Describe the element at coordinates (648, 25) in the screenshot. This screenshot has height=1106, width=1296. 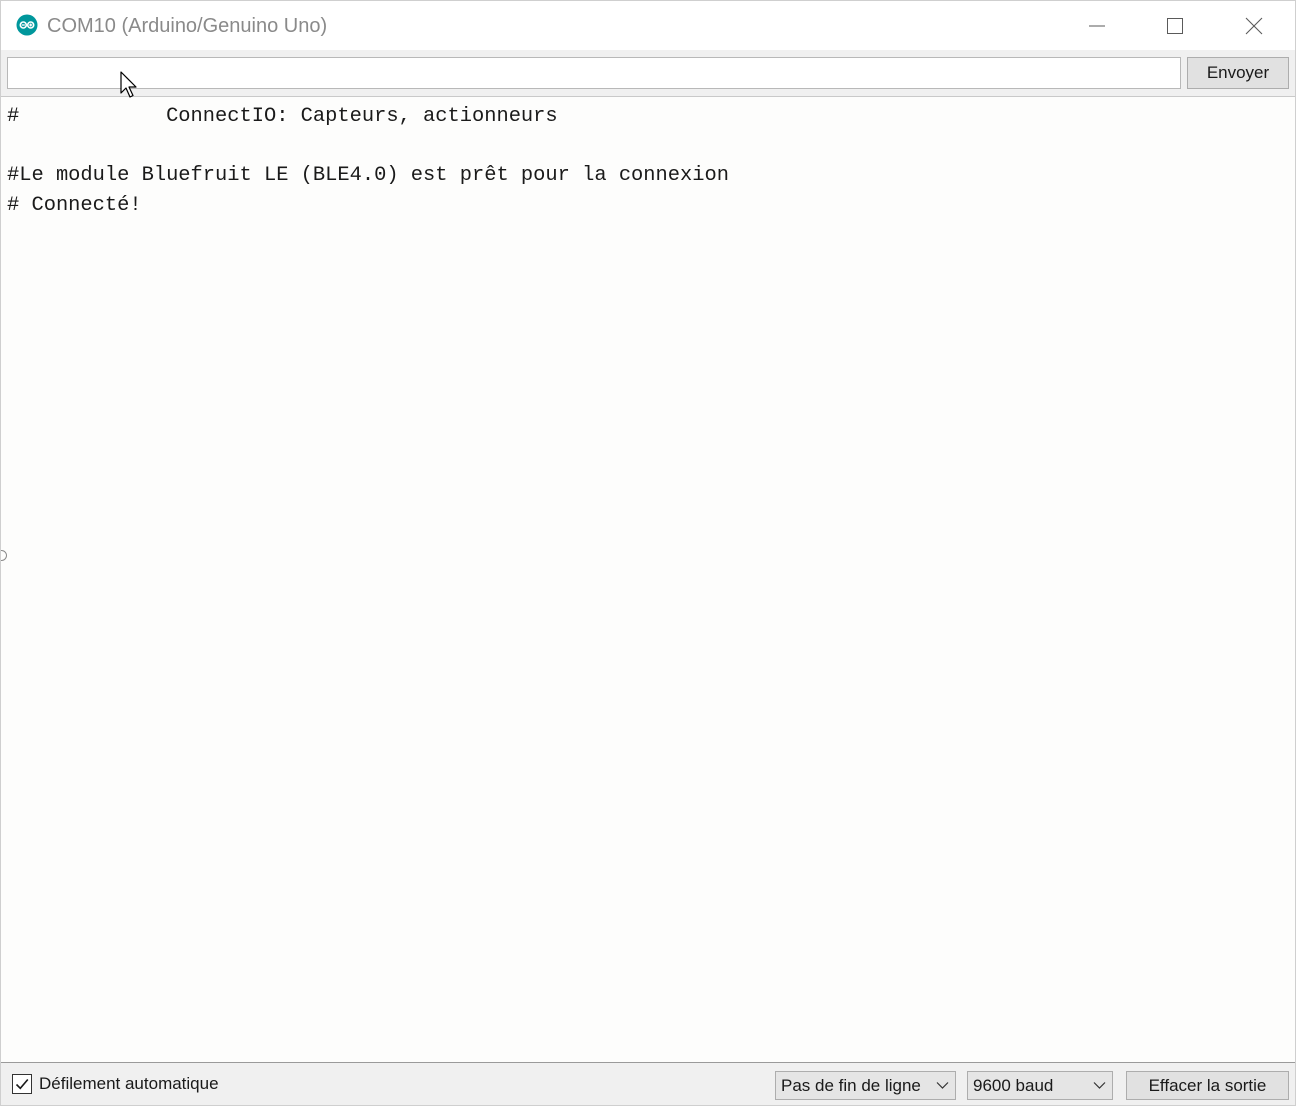
I see `title-bar: COM10 (Arduino/Genuino Uno)` at that location.